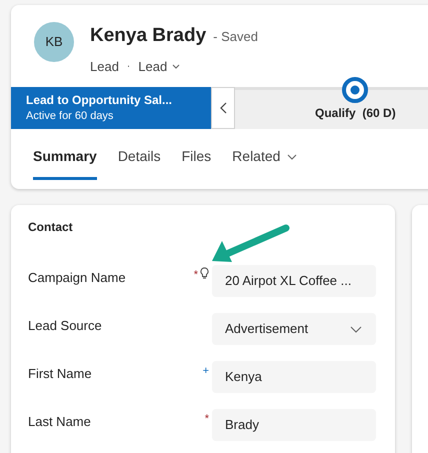 This screenshot has height=453, width=428. Describe the element at coordinates (265, 163) in the screenshot. I see `tab: Related` at that location.